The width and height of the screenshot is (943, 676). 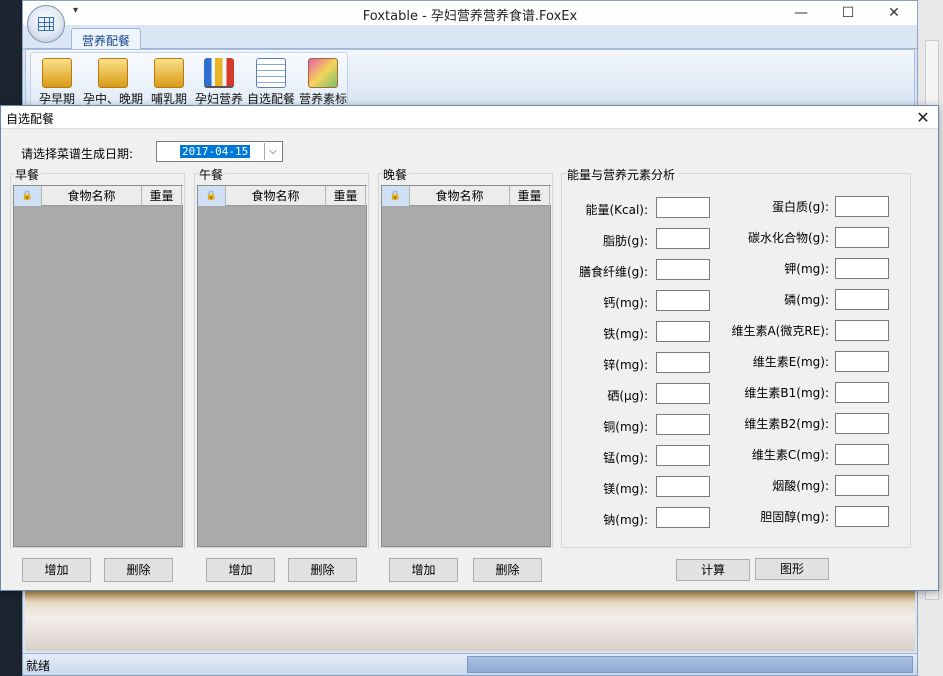 What do you see at coordinates (625, 241) in the screenshot?
I see `nutrient-label: 脂肪(g):` at bounding box center [625, 241].